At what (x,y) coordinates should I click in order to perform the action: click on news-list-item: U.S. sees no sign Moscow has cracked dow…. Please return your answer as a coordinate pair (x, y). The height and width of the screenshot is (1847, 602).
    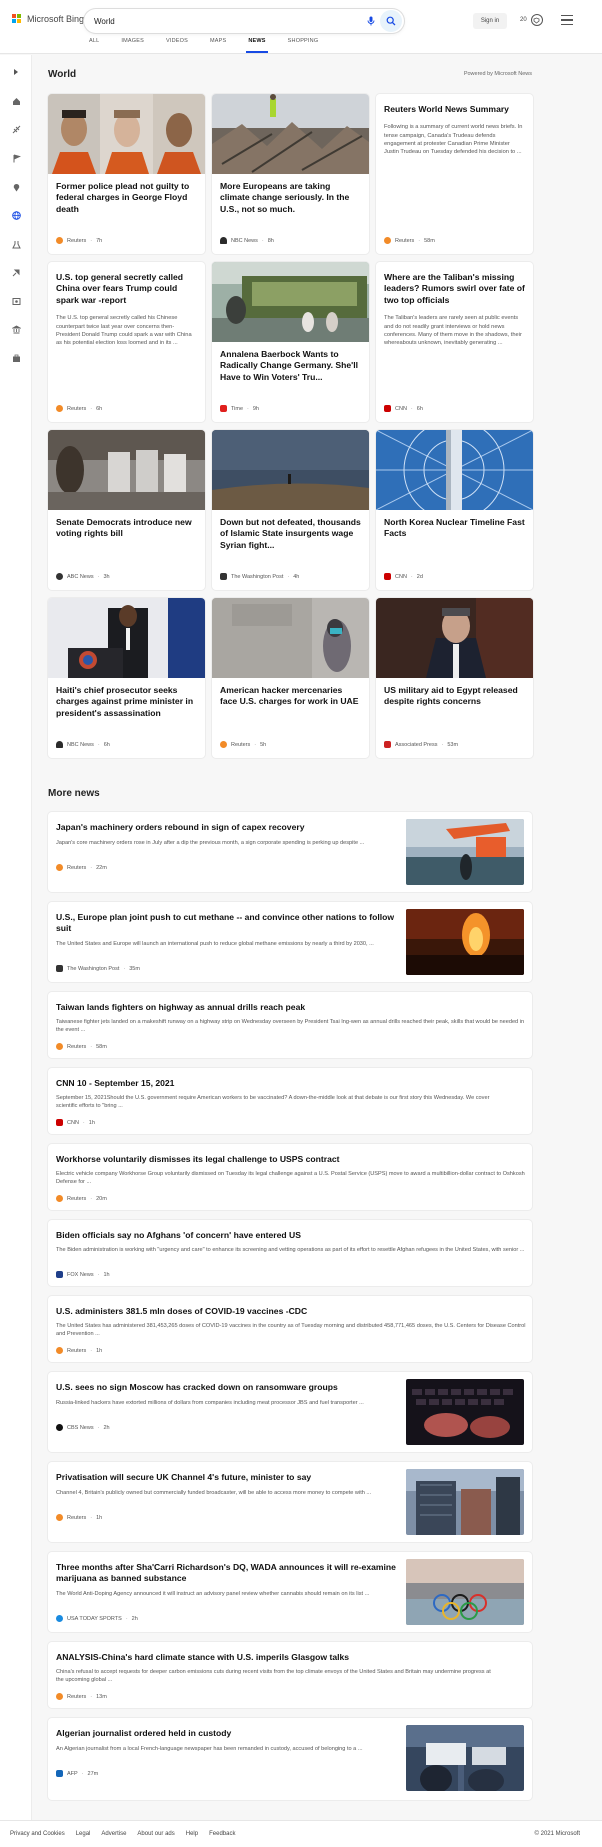
    Looking at the image, I should click on (290, 1412).